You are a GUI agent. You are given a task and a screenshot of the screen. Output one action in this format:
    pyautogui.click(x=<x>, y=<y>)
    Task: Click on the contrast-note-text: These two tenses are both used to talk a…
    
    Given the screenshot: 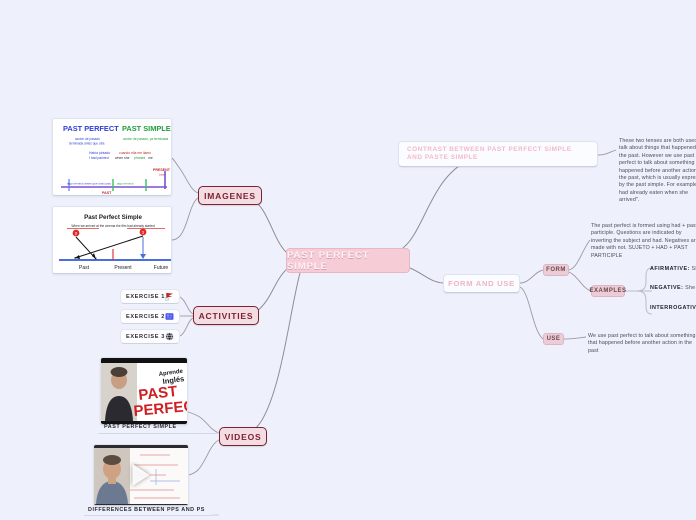 What is the action you would take?
    pyautogui.click(x=657, y=171)
    